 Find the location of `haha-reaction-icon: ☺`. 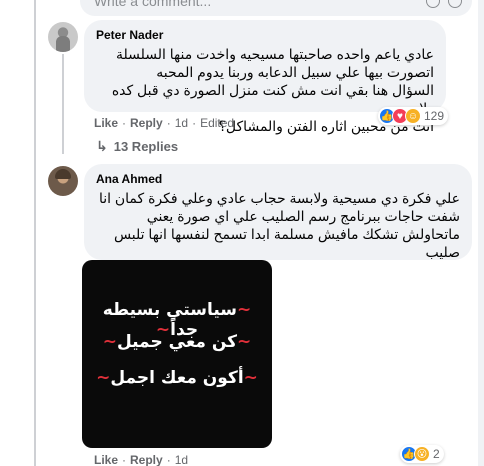

haha-reaction-icon: ☺ is located at coordinates (413, 116).